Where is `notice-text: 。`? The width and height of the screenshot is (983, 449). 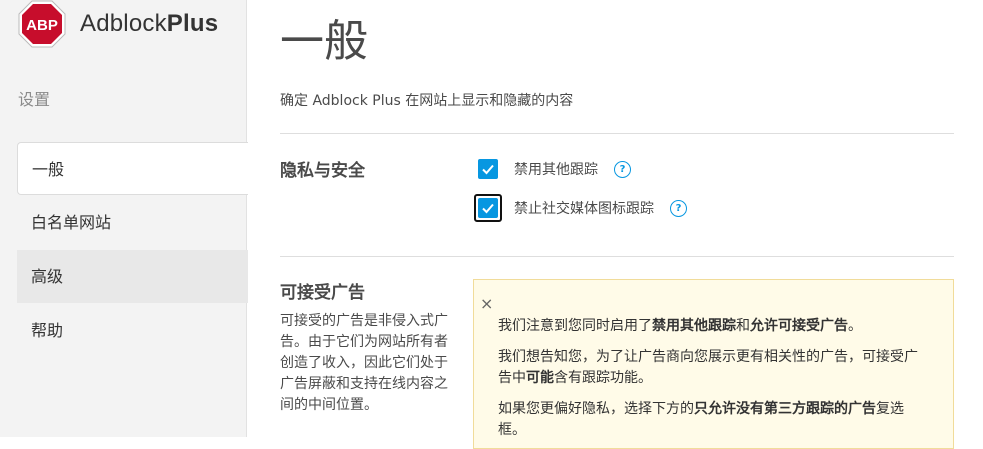
notice-text: 。 is located at coordinates (855, 326).